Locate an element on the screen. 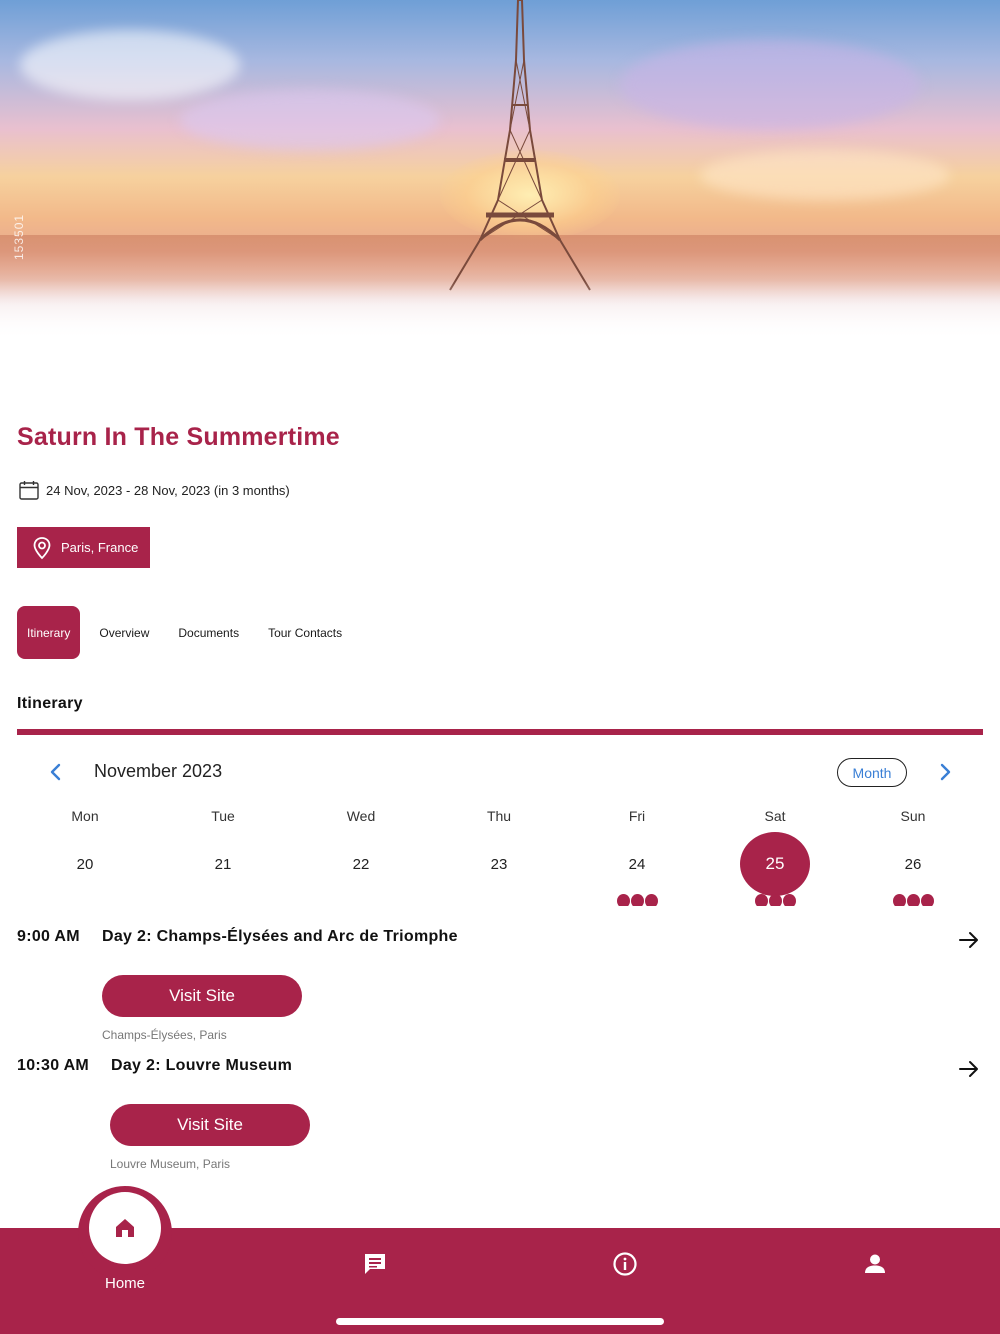 The height and width of the screenshot is (1334, 1000). day-number: 26 is located at coordinates (913, 864).